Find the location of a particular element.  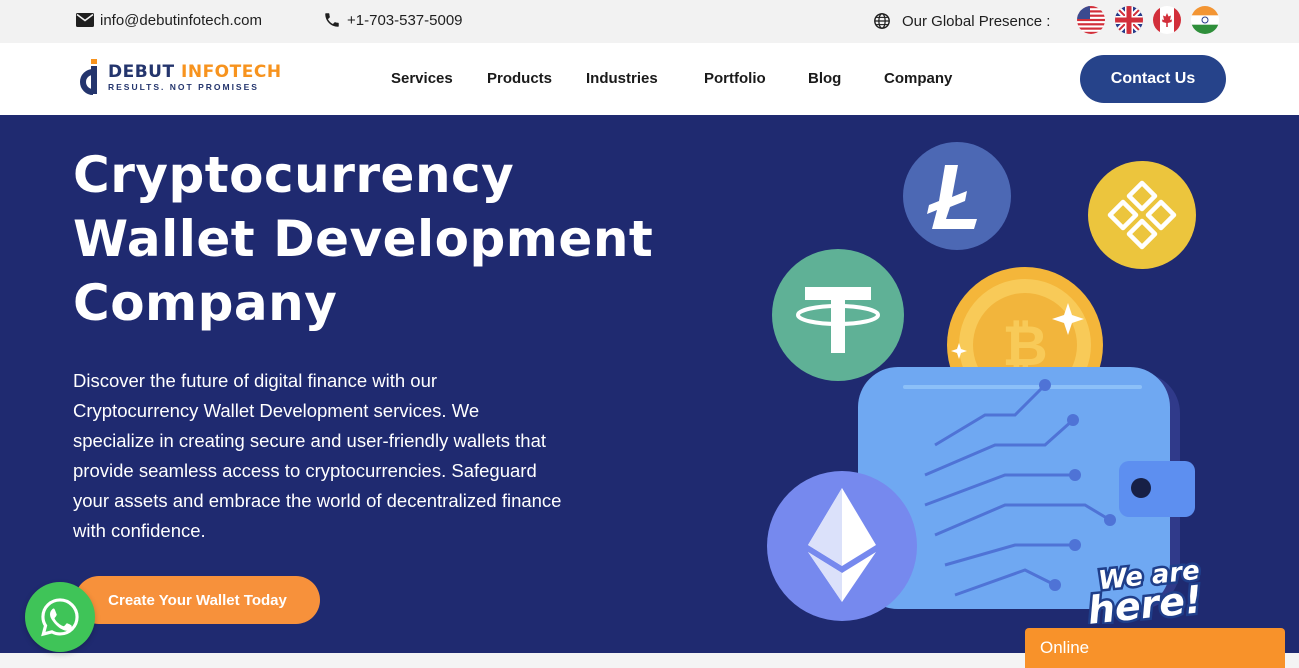

binance-icon is located at coordinates (1142, 215).